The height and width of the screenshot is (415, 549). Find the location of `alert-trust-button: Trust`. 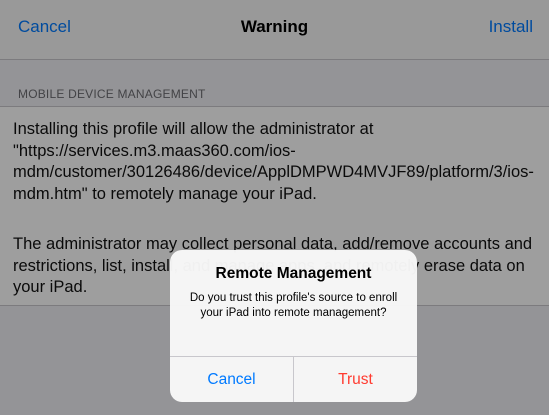

alert-trust-button: Trust is located at coordinates (355, 379).